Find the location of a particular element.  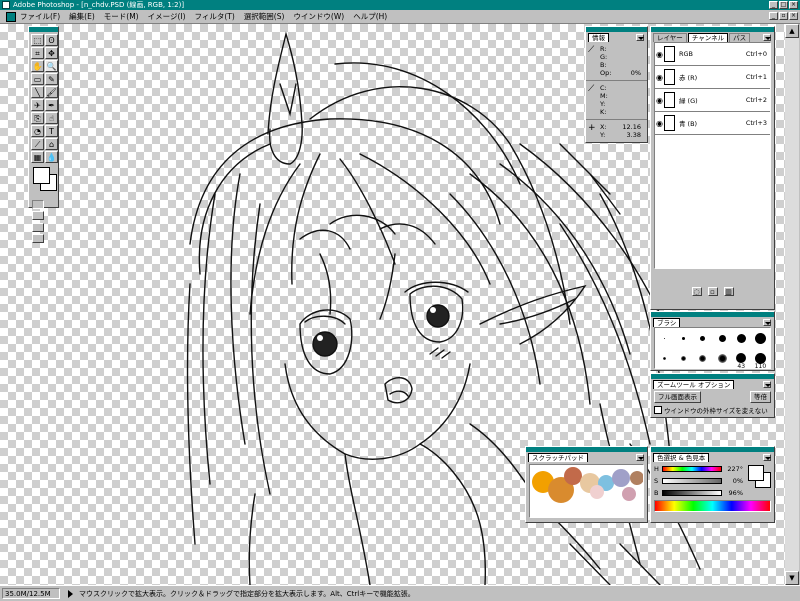

menu-image: イメージ(I) is located at coordinates (167, 16).